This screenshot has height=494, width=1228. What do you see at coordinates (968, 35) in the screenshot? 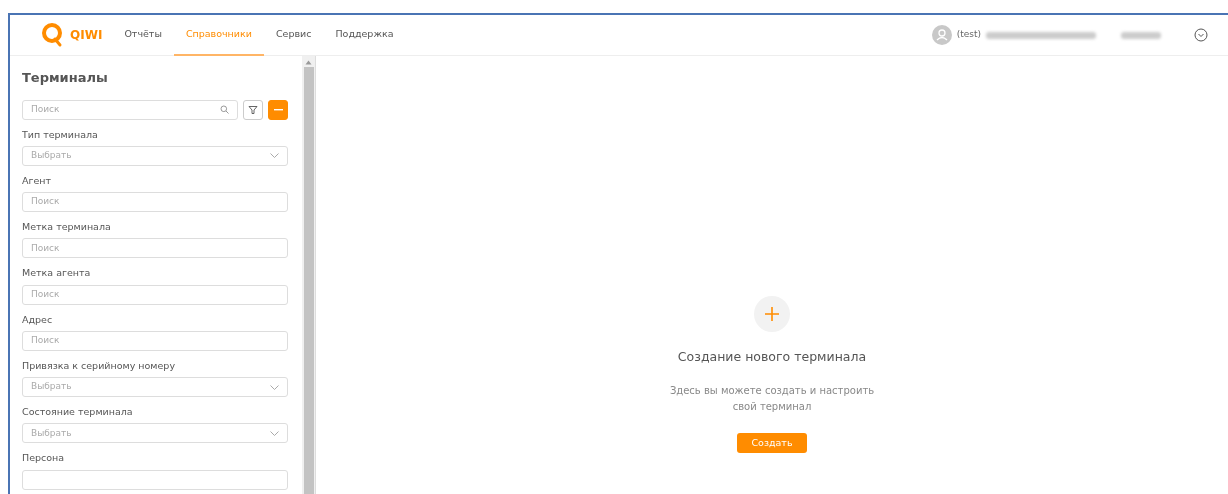
I see `user-name: (test)` at bounding box center [968, 35].